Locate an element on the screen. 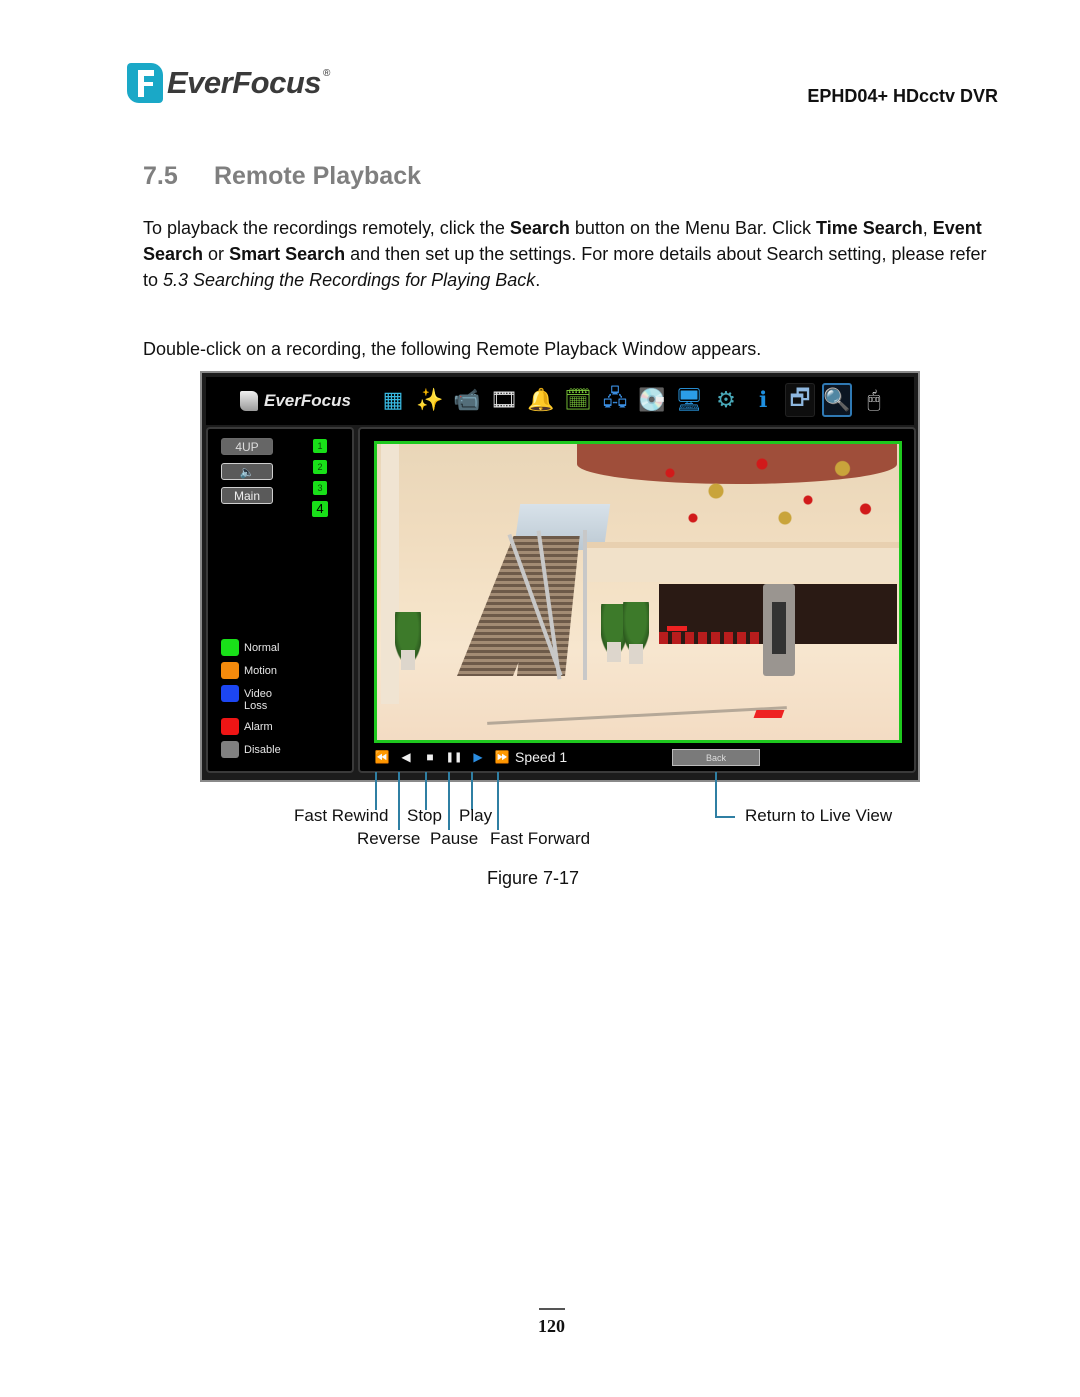 The image size is (1080, 1397). display-icon: 🖥 is located at coordinates (689, 400).